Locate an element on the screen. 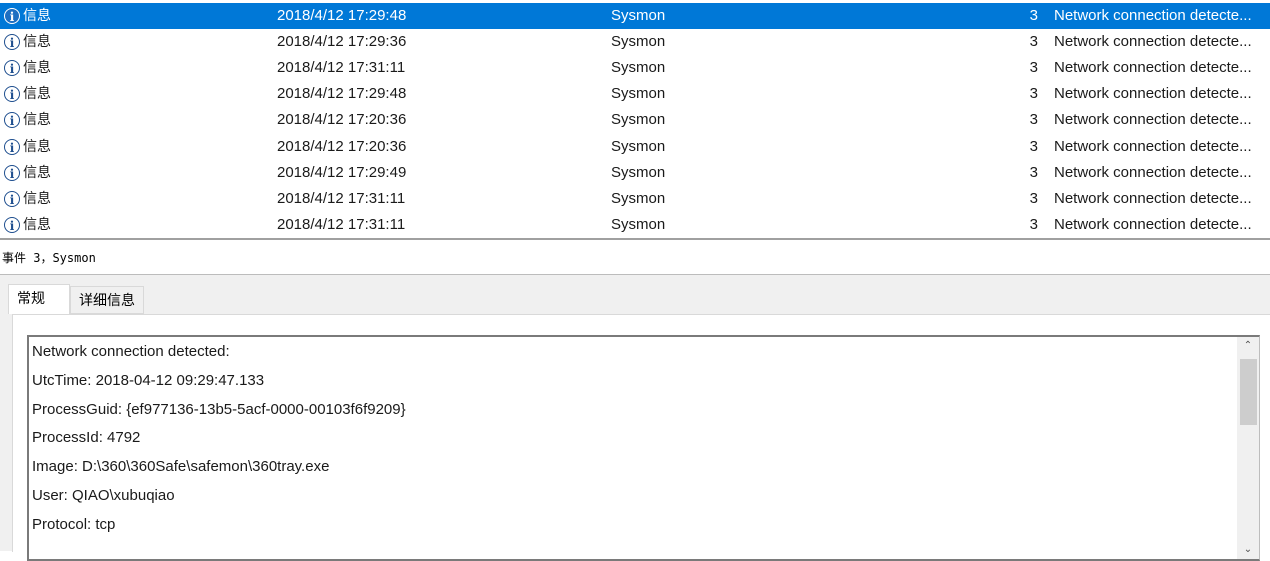 The image size is (1270, 561). scroll-up-arrow-icon: ⌃ is located at coordinates (1248, 346).